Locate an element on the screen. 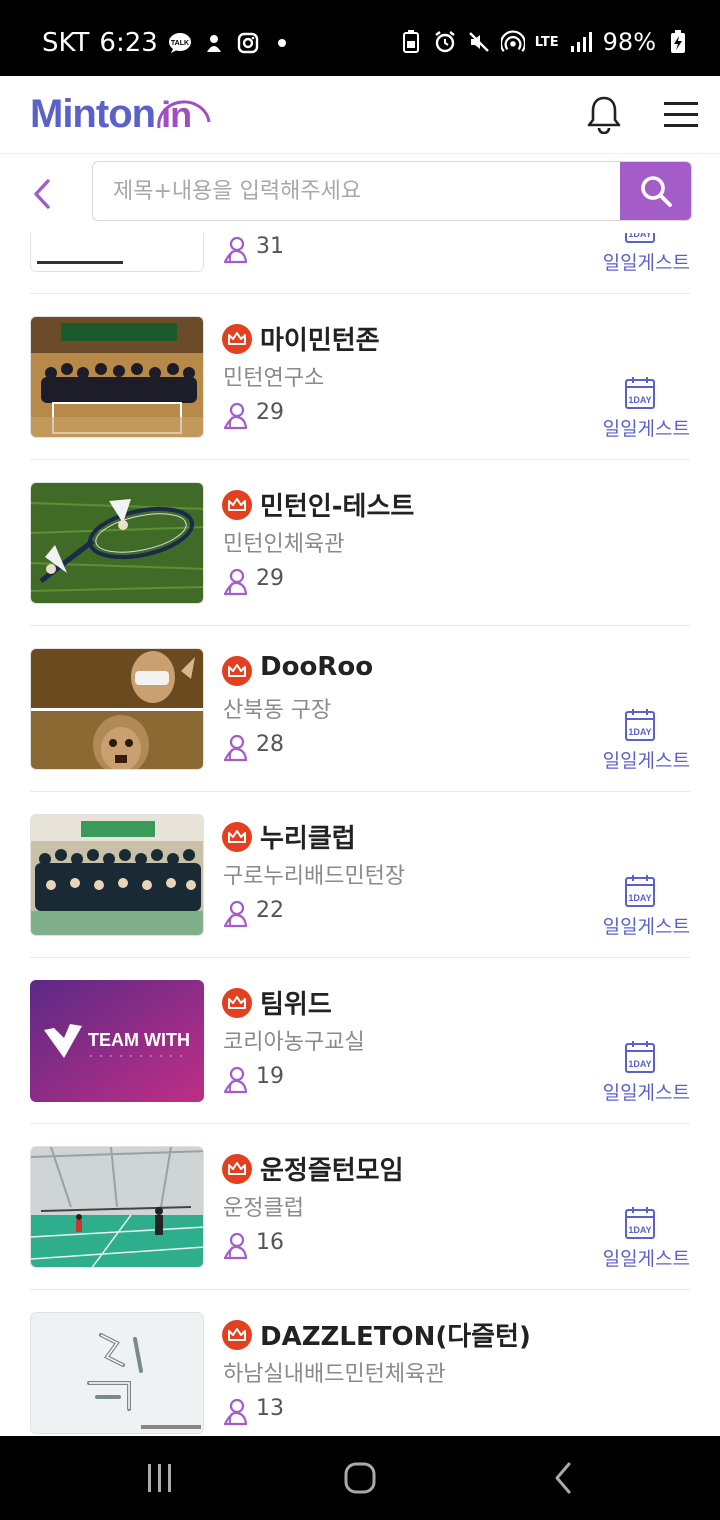 The width and height of the screenshot is (720, 1520). club-name: 팀위드 is located at coordinates (296, 1005).